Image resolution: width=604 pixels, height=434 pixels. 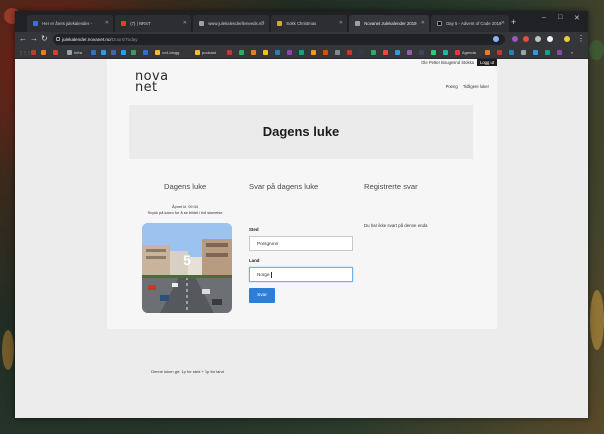 What do you see at coordinates (151, 82) in the screenshot?
I see `novanet-logo: nova net` at bounding box center [151, 82].